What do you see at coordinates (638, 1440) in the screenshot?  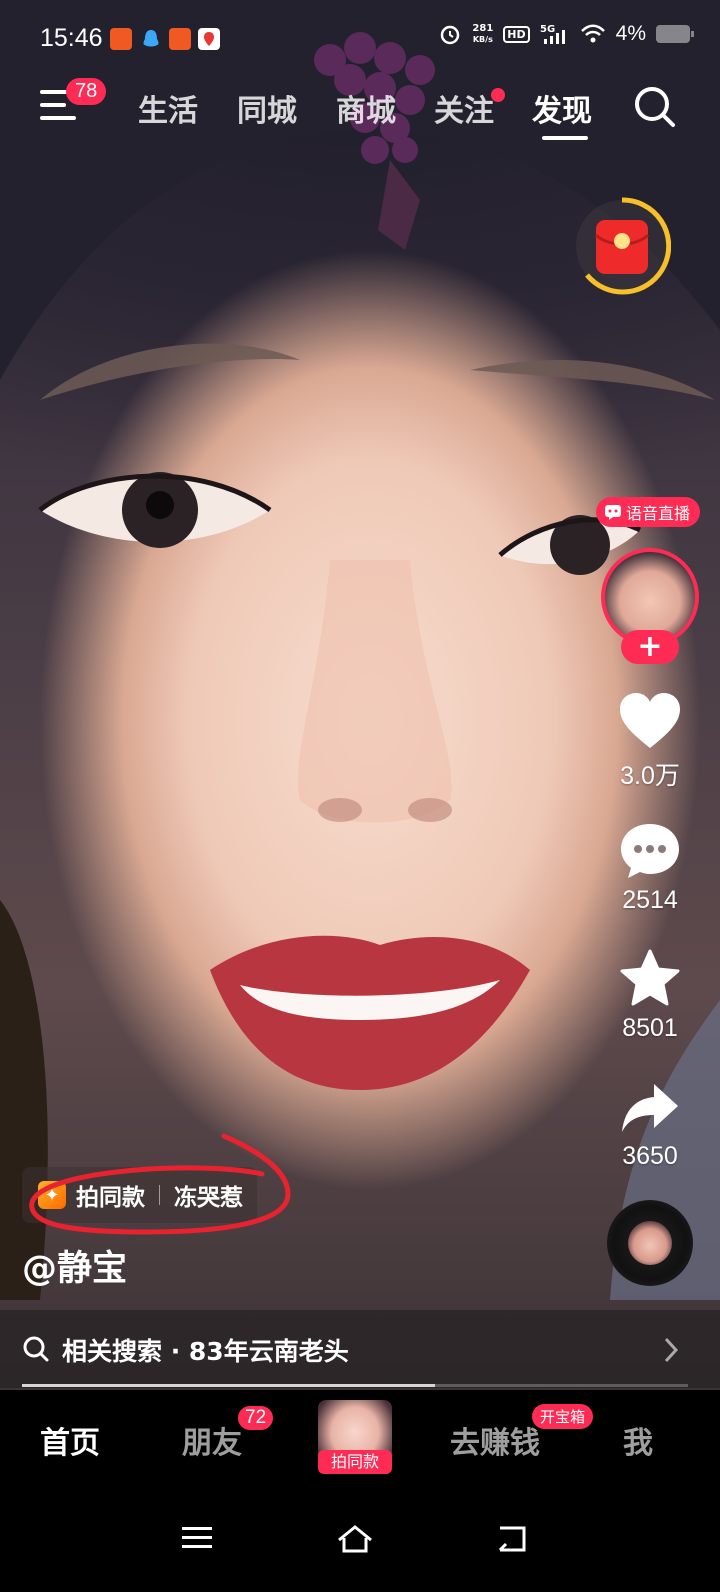 I see `tab-me: 我` at bounding box center [638, 1440].